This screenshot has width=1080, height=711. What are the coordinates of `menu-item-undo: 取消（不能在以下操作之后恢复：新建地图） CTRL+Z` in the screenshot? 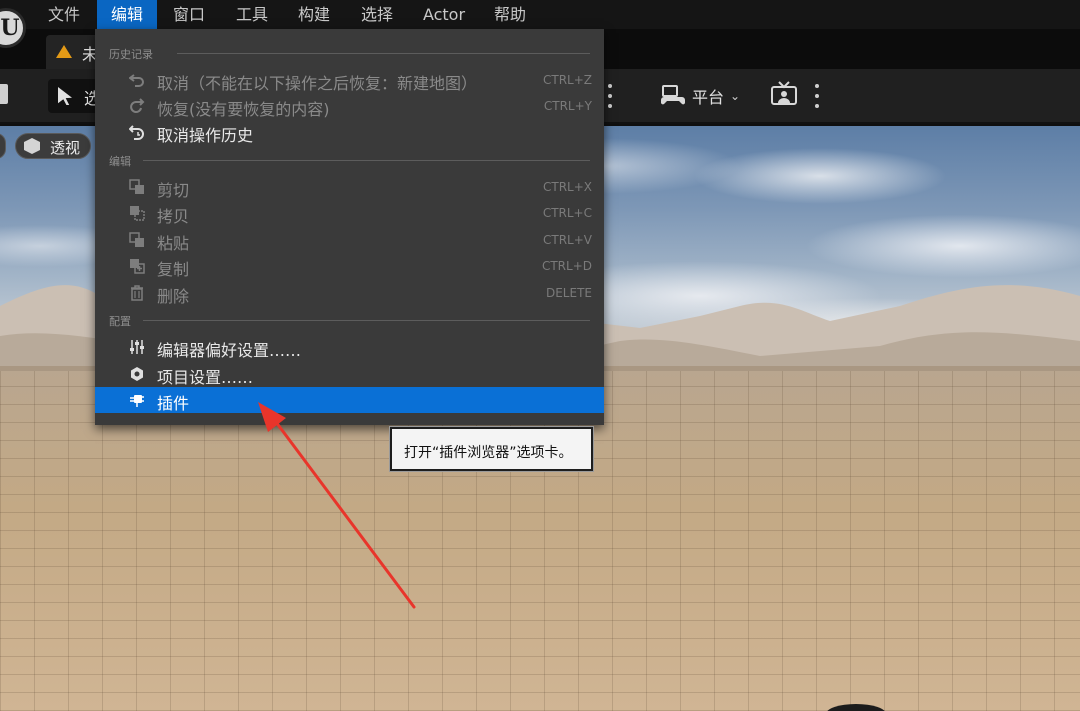 It's located at (349, 80).